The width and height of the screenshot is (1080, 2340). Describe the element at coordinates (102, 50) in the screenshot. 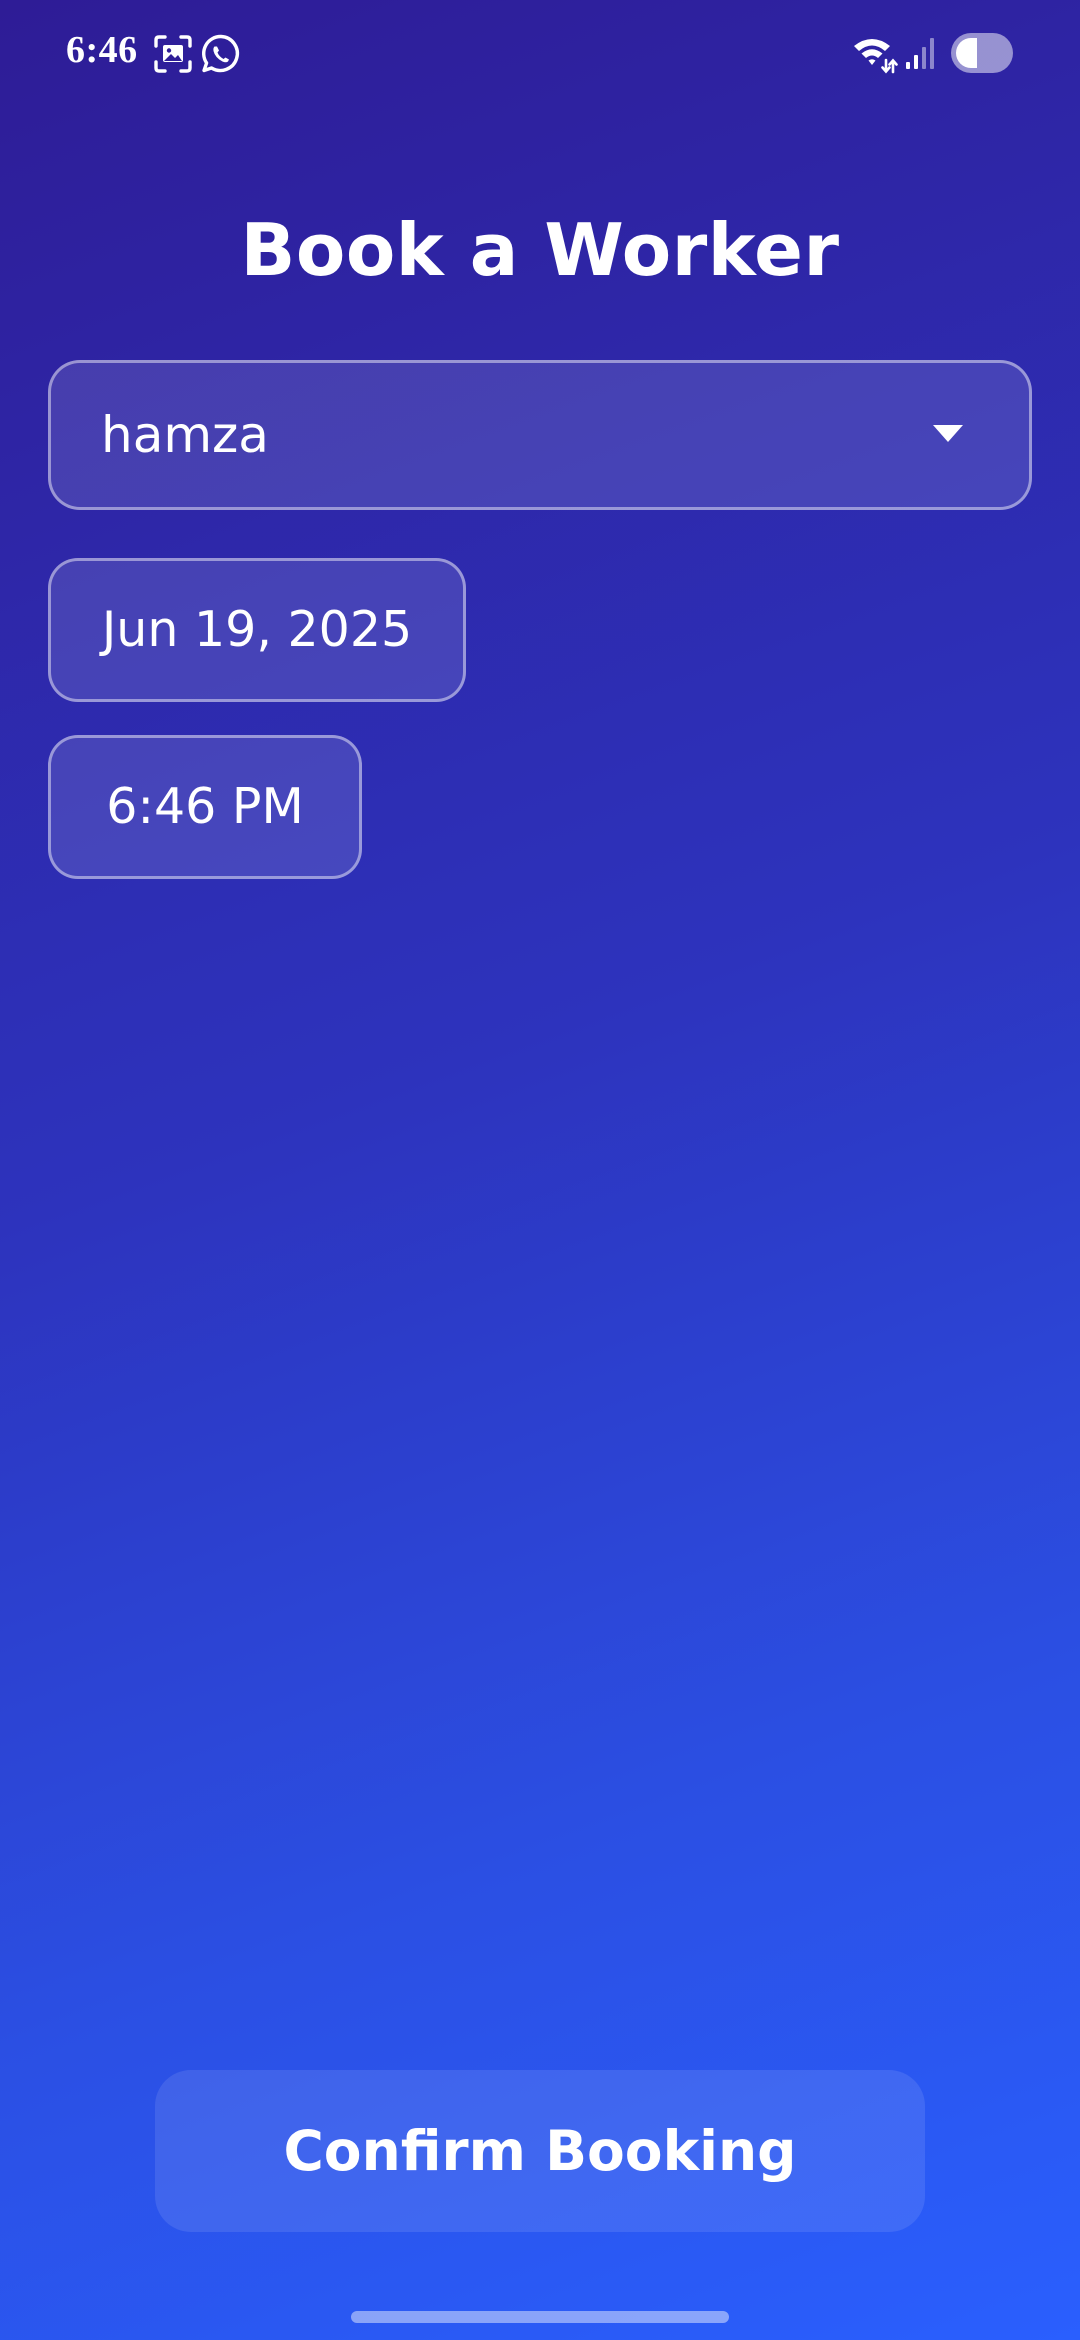

I see `status-time: 6:46` at that location.